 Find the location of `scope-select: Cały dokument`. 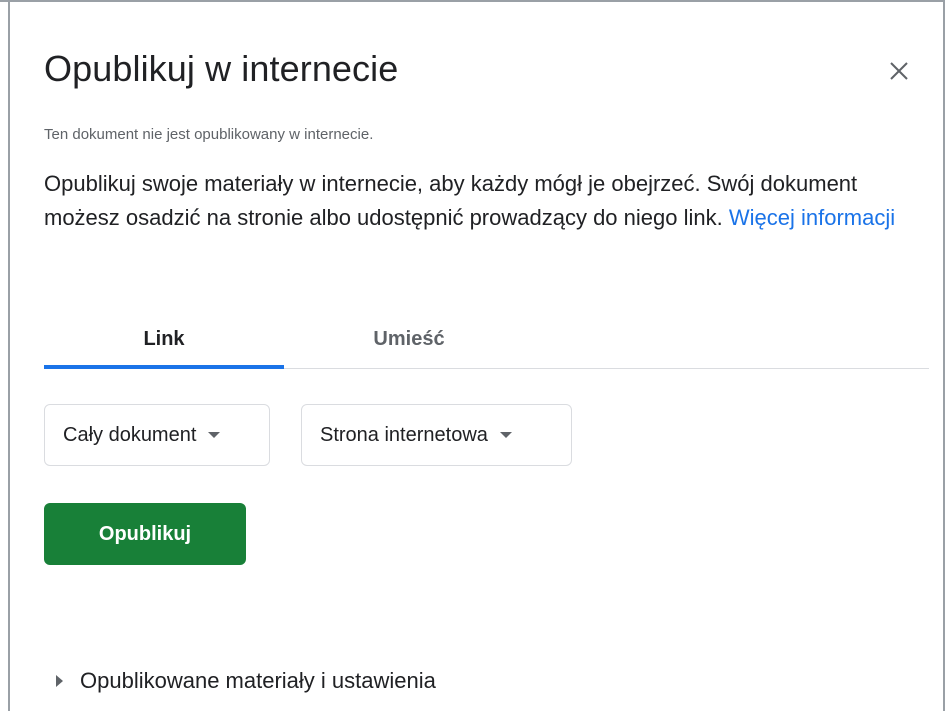

scope-select: Cały dokument is located at coordinates (157, 435).